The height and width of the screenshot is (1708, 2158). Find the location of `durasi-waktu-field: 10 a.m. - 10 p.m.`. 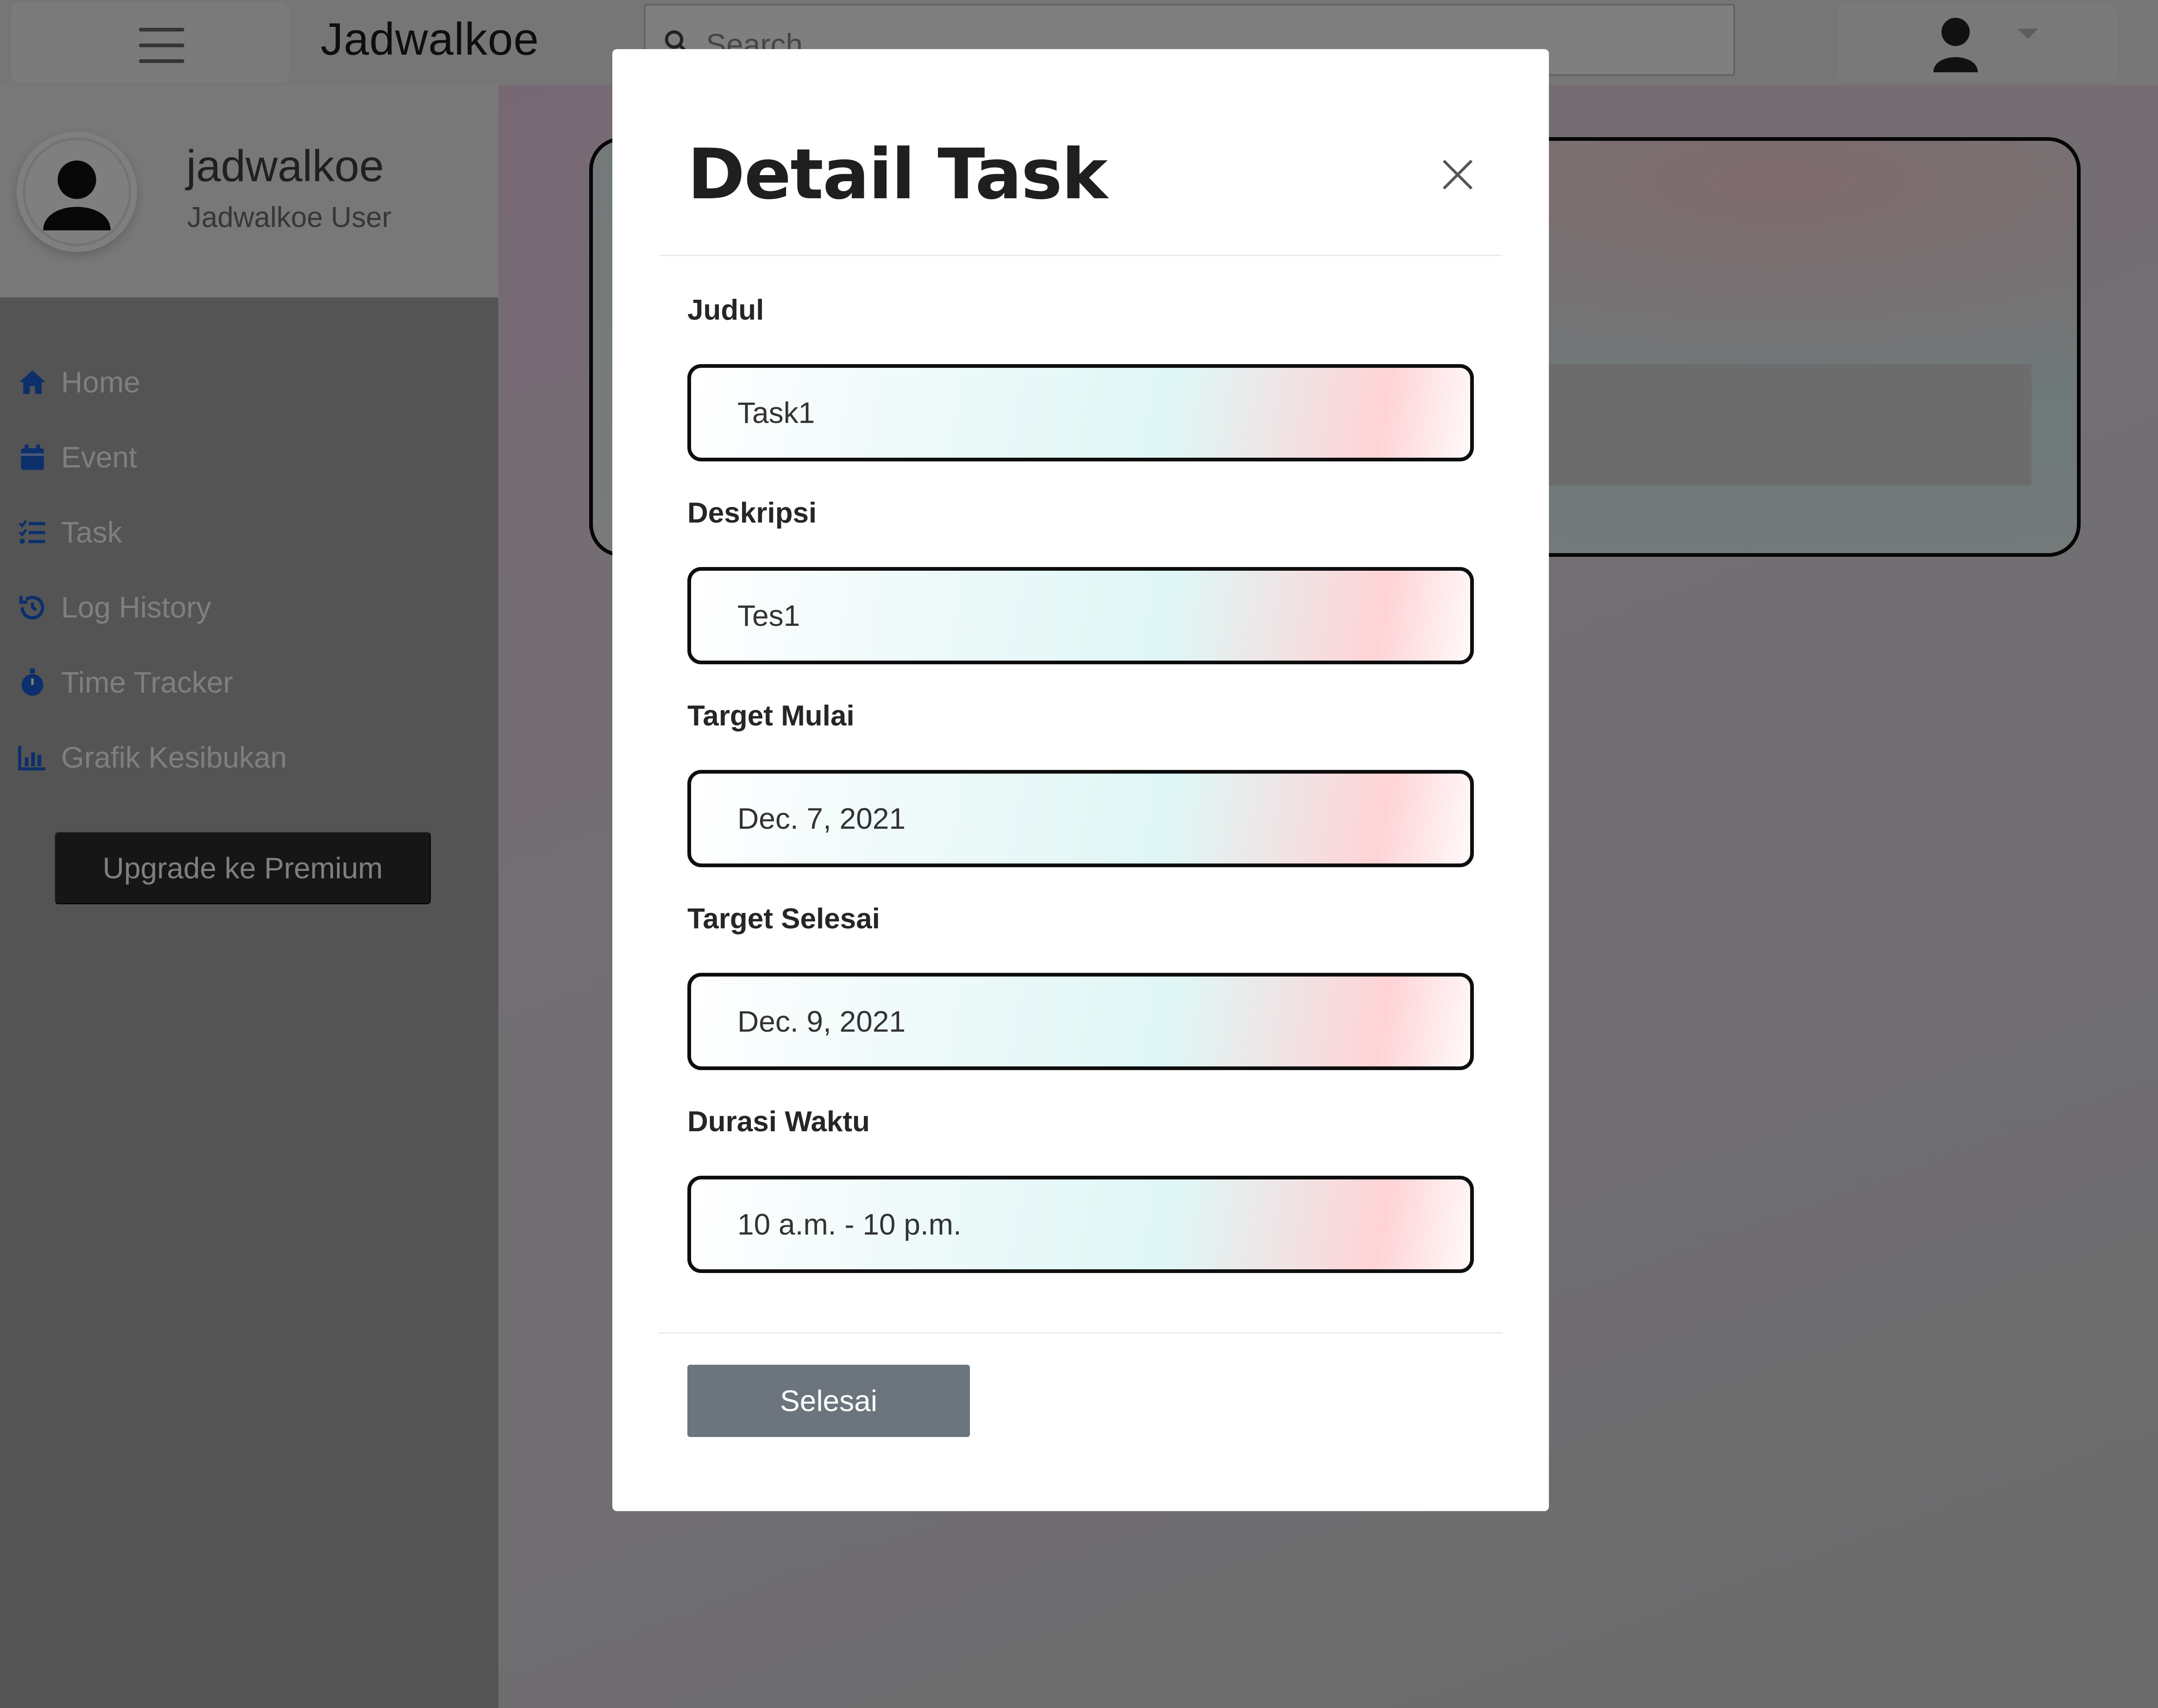

durasi-waktu-field: 10 a.m. - 10 p.m. is located at coordinates (1080, 1224).